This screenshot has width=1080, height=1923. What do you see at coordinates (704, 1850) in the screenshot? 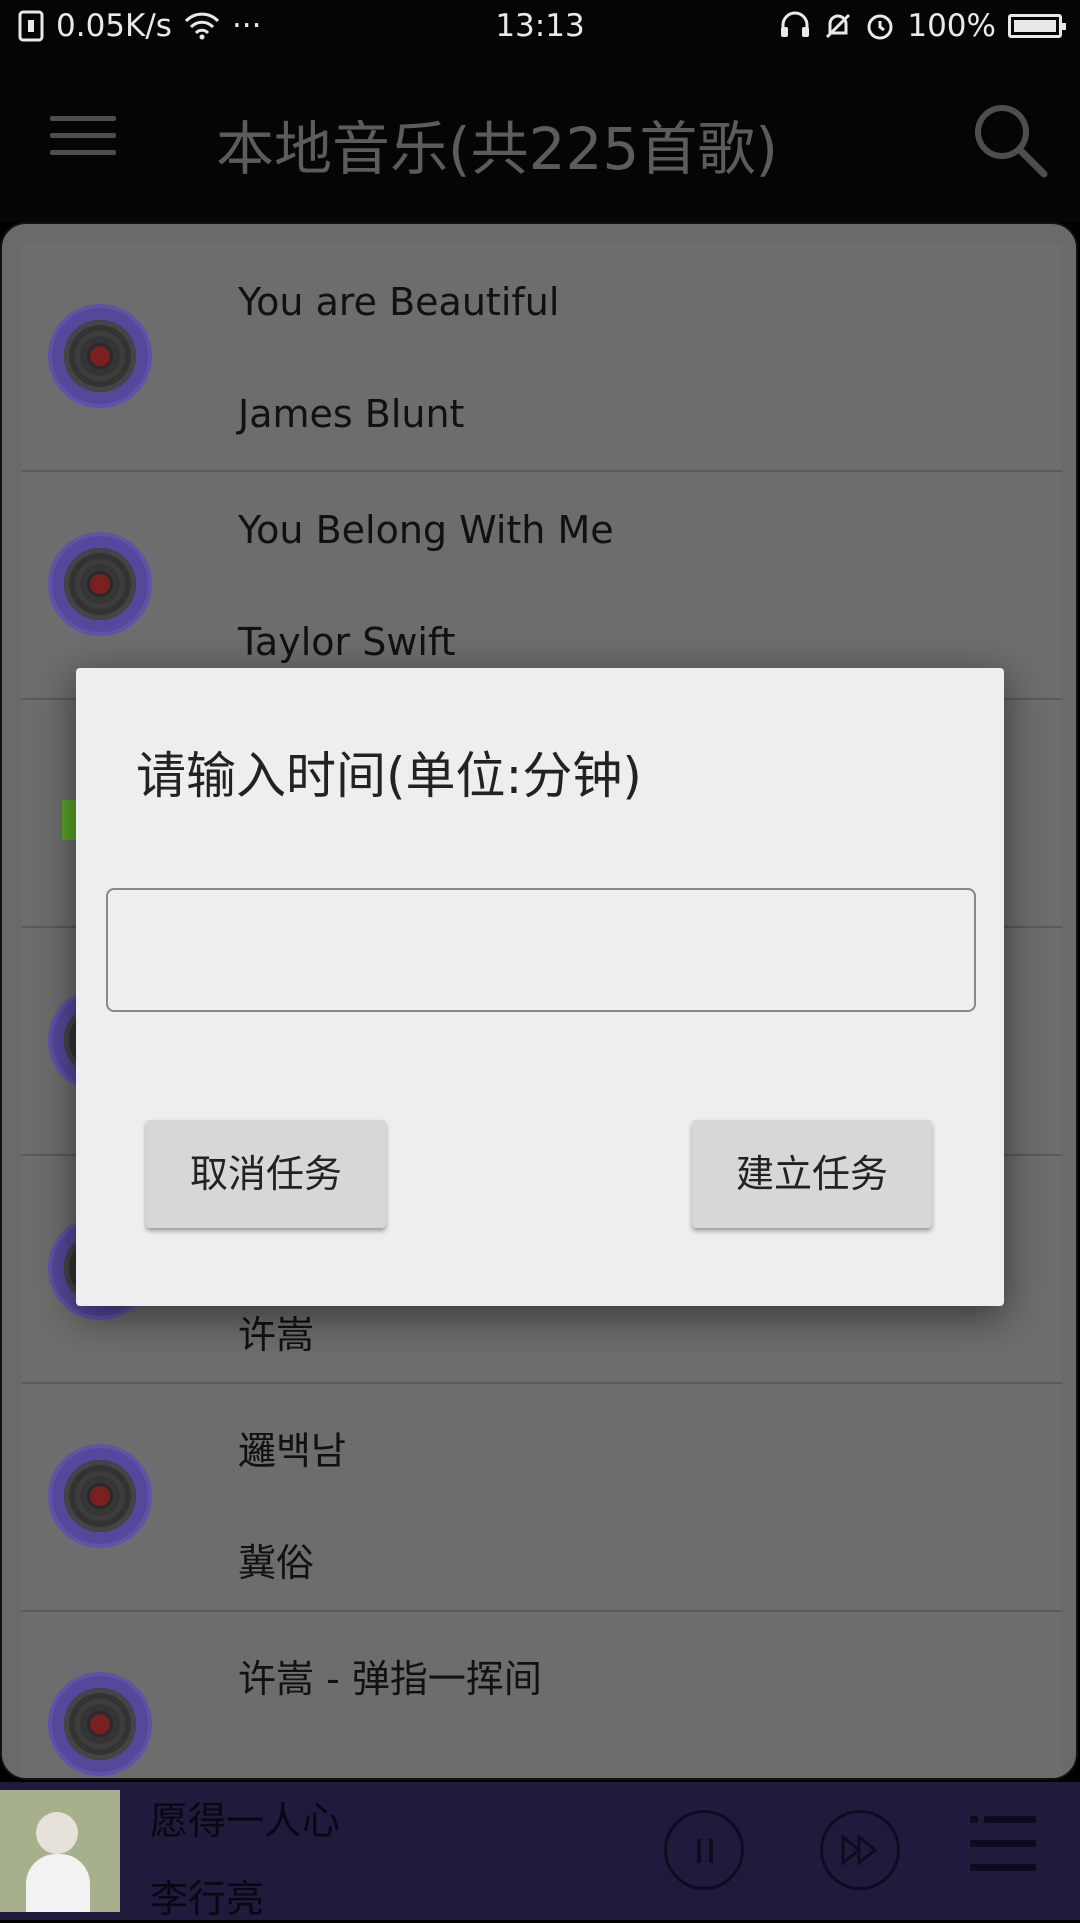
I see `pause-button` at bounding box center [704, 1850].